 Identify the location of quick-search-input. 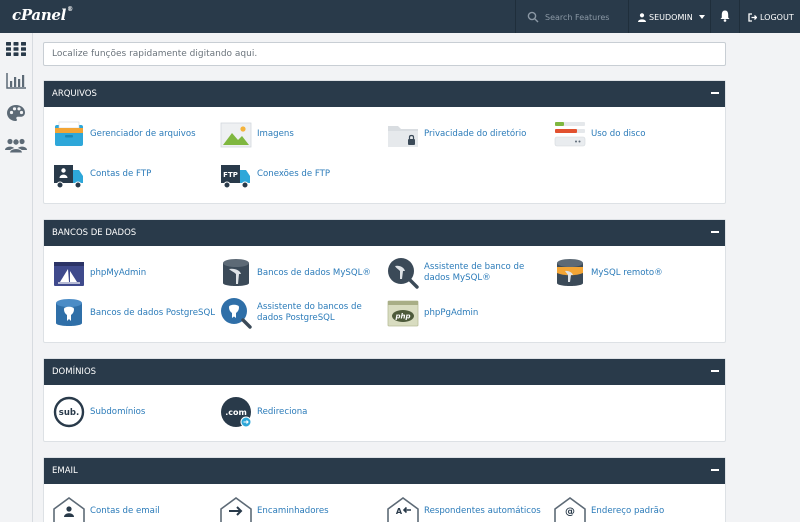
(384, 54).